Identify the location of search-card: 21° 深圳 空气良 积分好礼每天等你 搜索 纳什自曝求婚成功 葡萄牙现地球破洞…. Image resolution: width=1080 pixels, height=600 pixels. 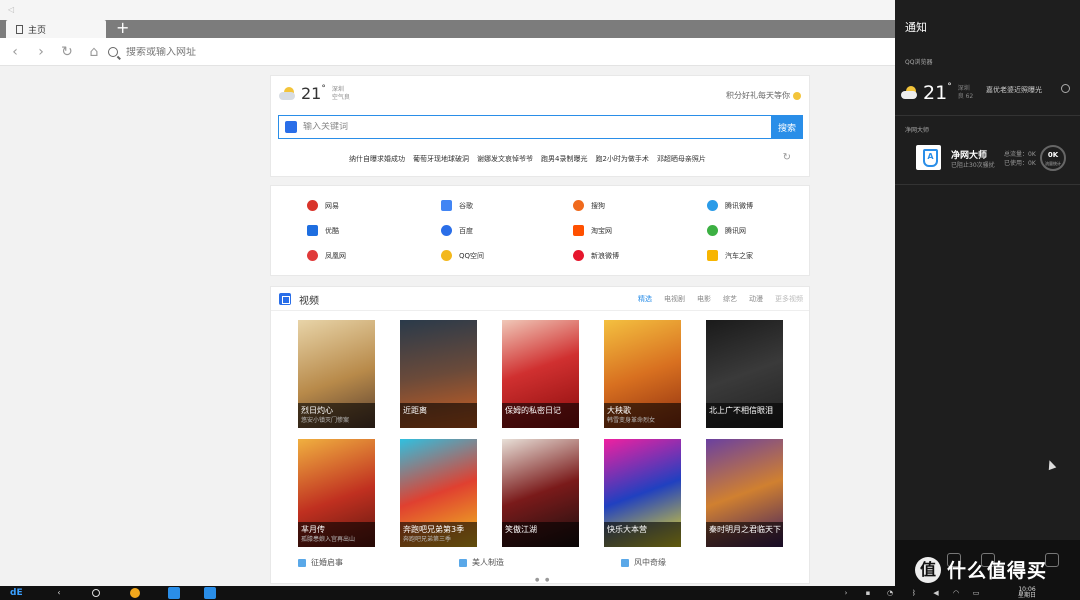
(540, 126).